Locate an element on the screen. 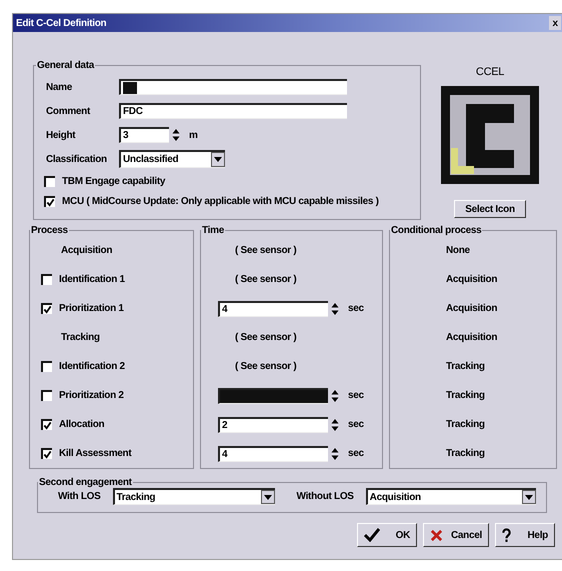 This screenshot has height=571, width=562. checkbox-label: Allocation is located at coordinates (81, 424).